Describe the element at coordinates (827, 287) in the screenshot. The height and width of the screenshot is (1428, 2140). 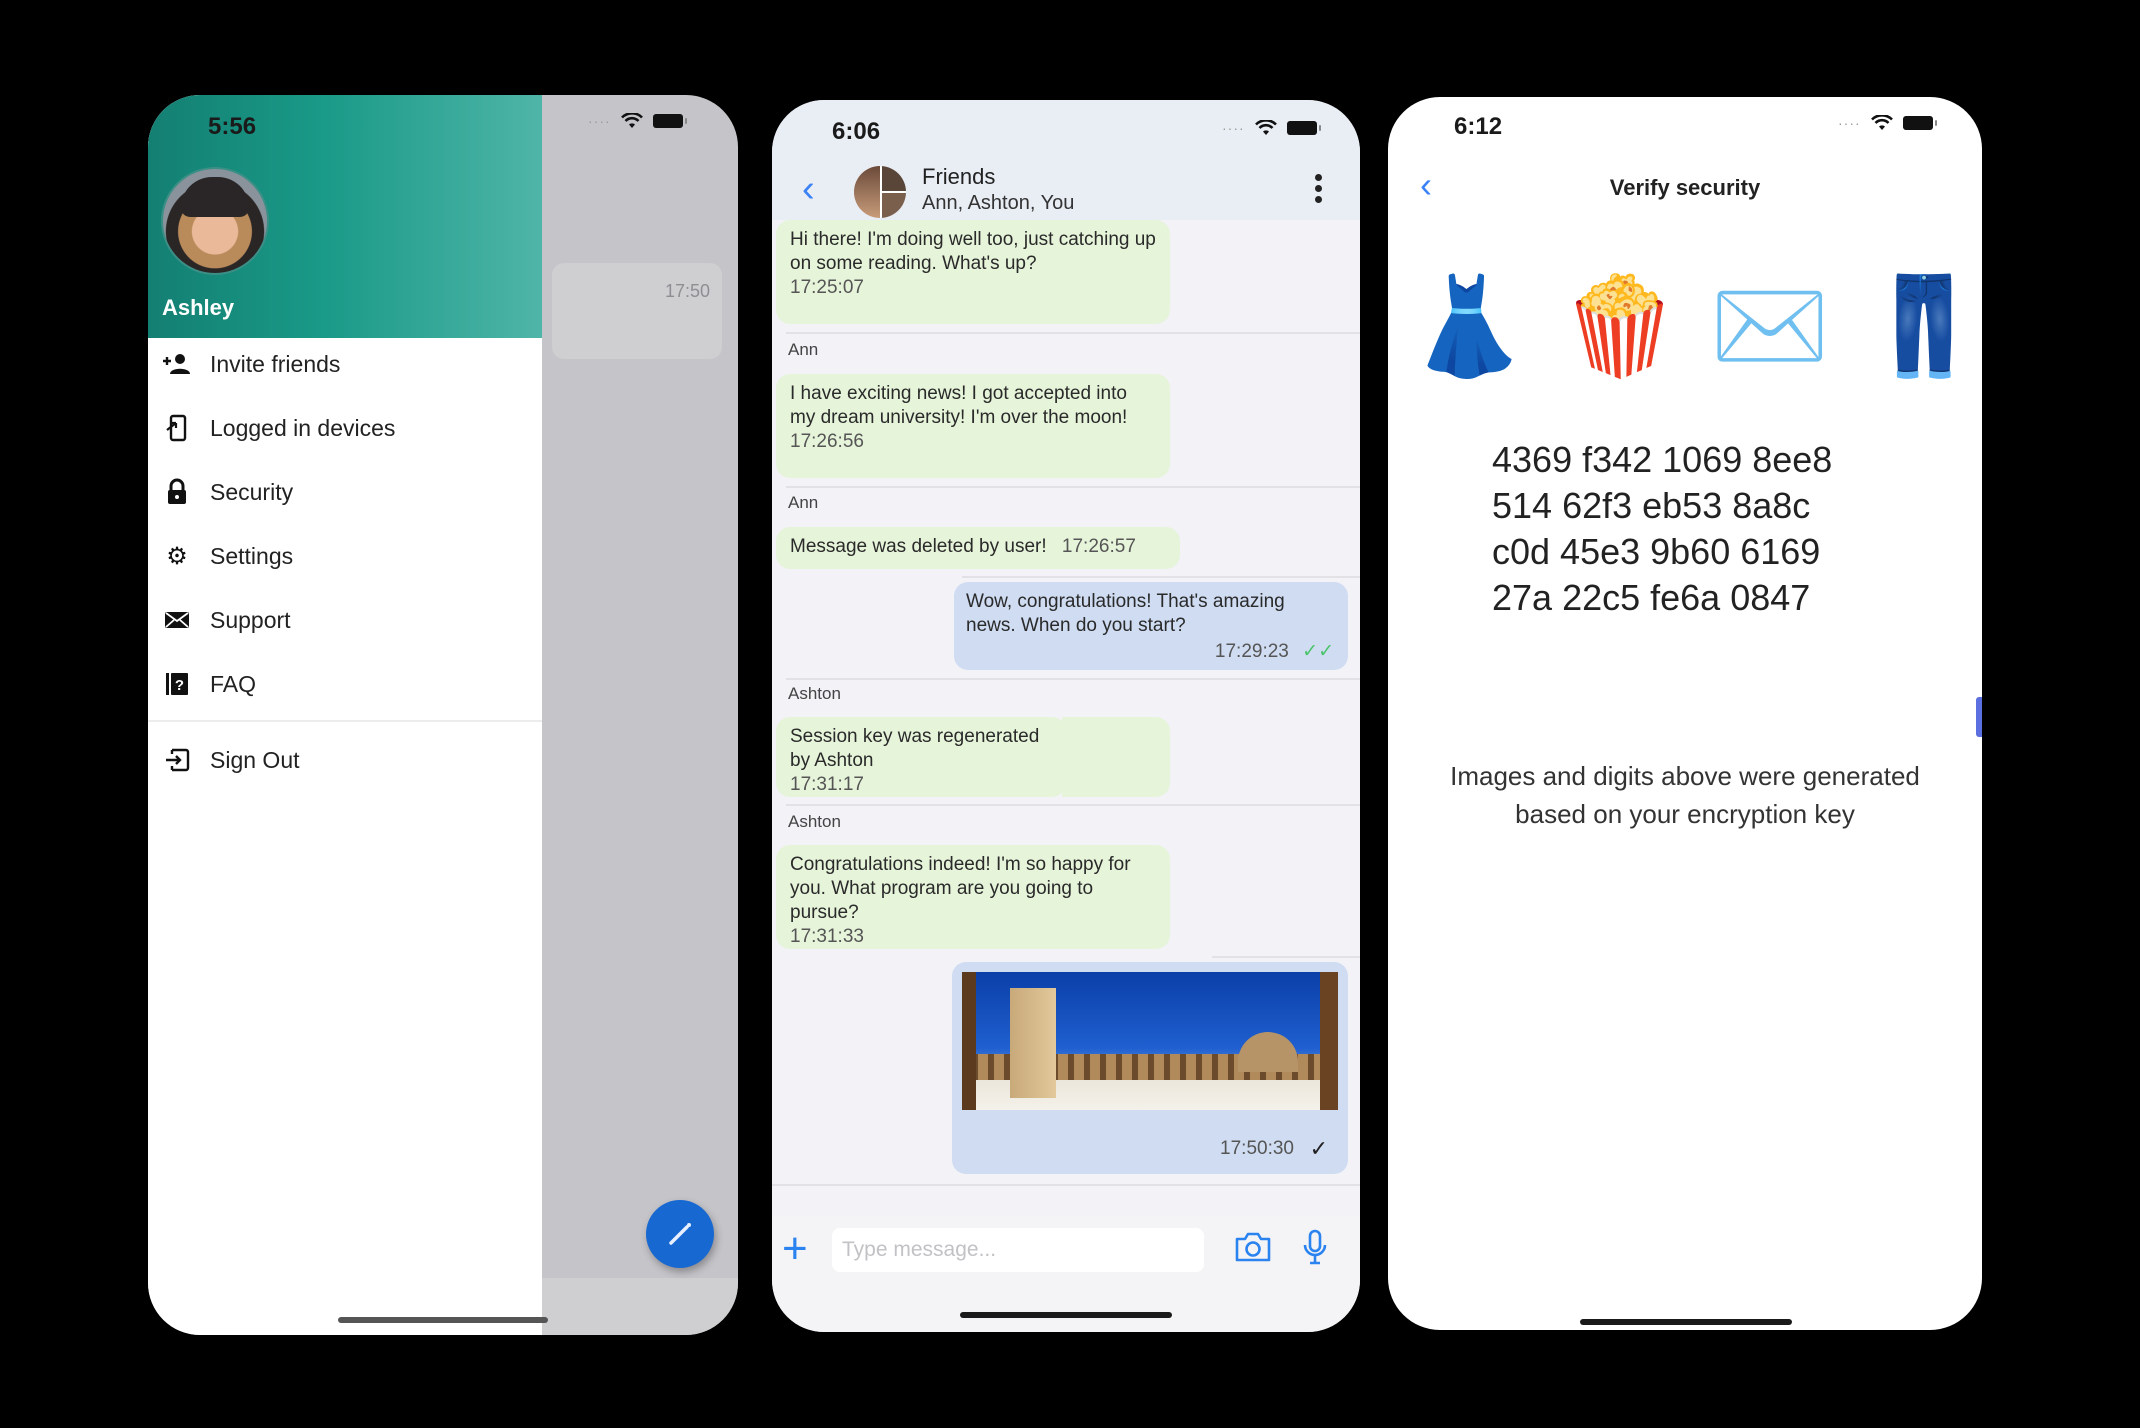
I see `message-time: 17:25:07` at that location.